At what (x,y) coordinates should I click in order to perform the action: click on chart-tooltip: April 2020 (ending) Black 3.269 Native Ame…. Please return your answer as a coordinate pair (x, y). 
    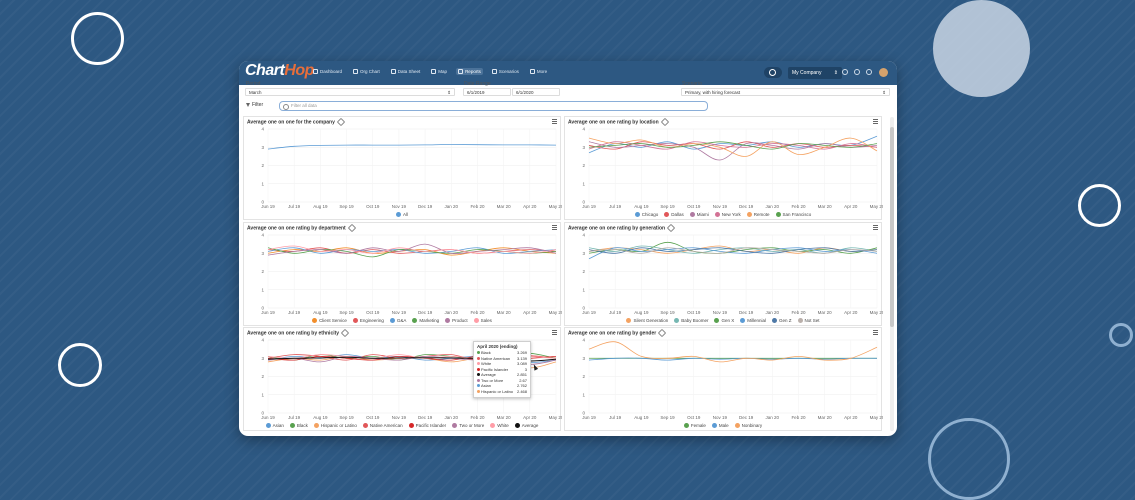
    Looking at the image, I should click on (502, 369).